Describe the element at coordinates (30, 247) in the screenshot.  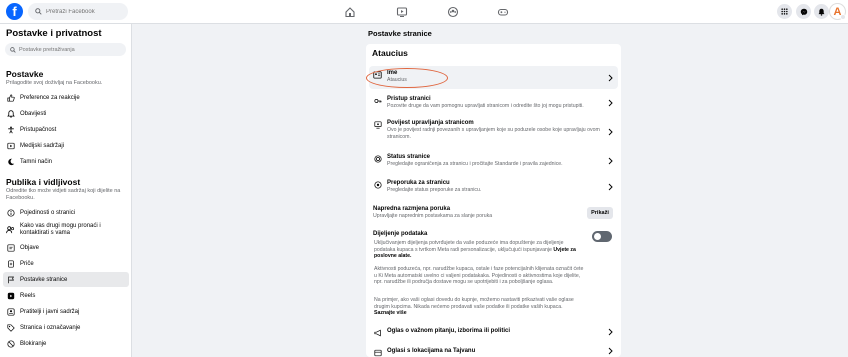
I see `sidebar-item-label: Objave` at that location.